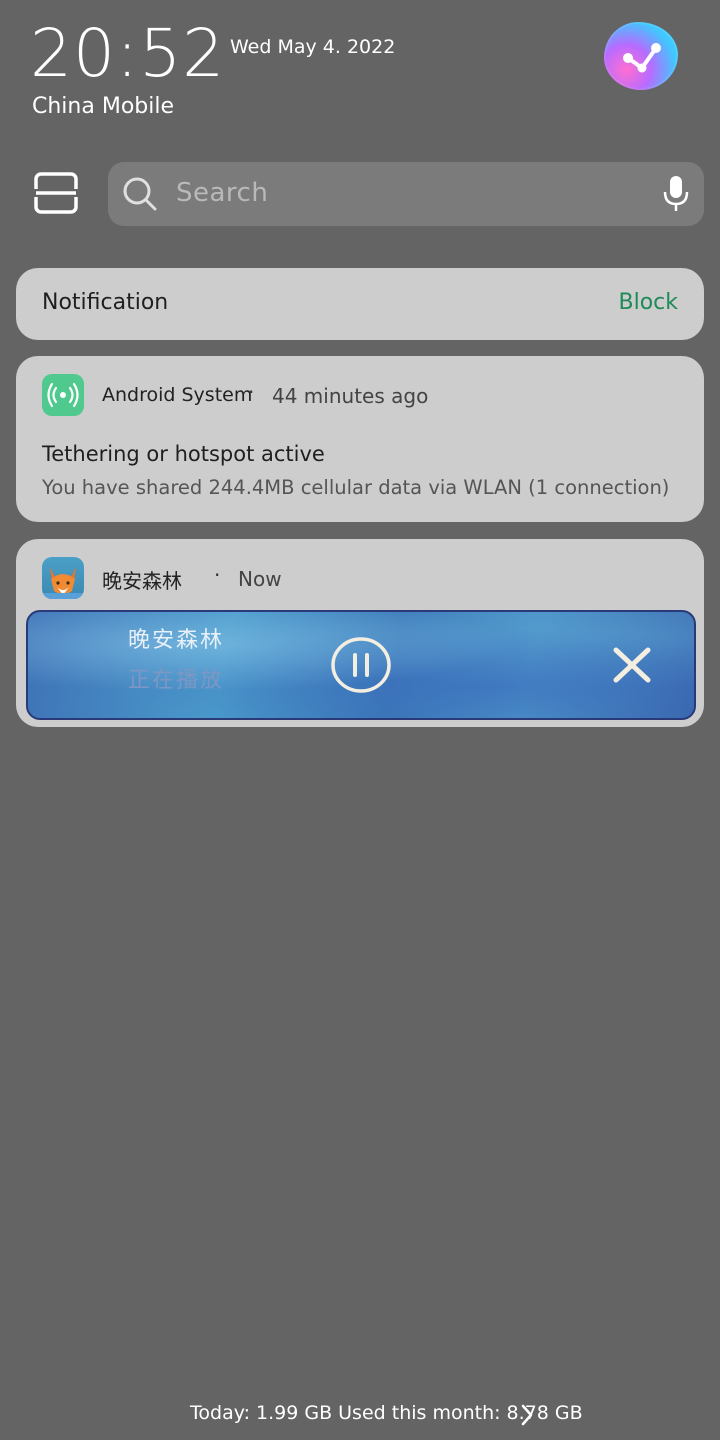 Image resolution: width=720 pixels, height=1440 pixels. Describe the element at coordinates (313, 47) in the screenshot. I see `date: Wed May 4. 2022` at that location.